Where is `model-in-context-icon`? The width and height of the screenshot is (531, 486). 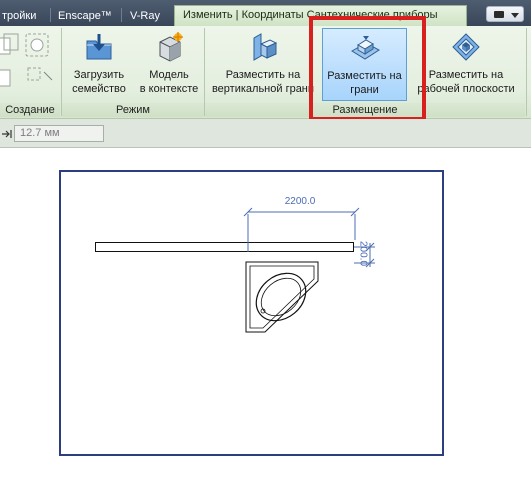
model-in-context-icon is located at coordinates (171, 47).